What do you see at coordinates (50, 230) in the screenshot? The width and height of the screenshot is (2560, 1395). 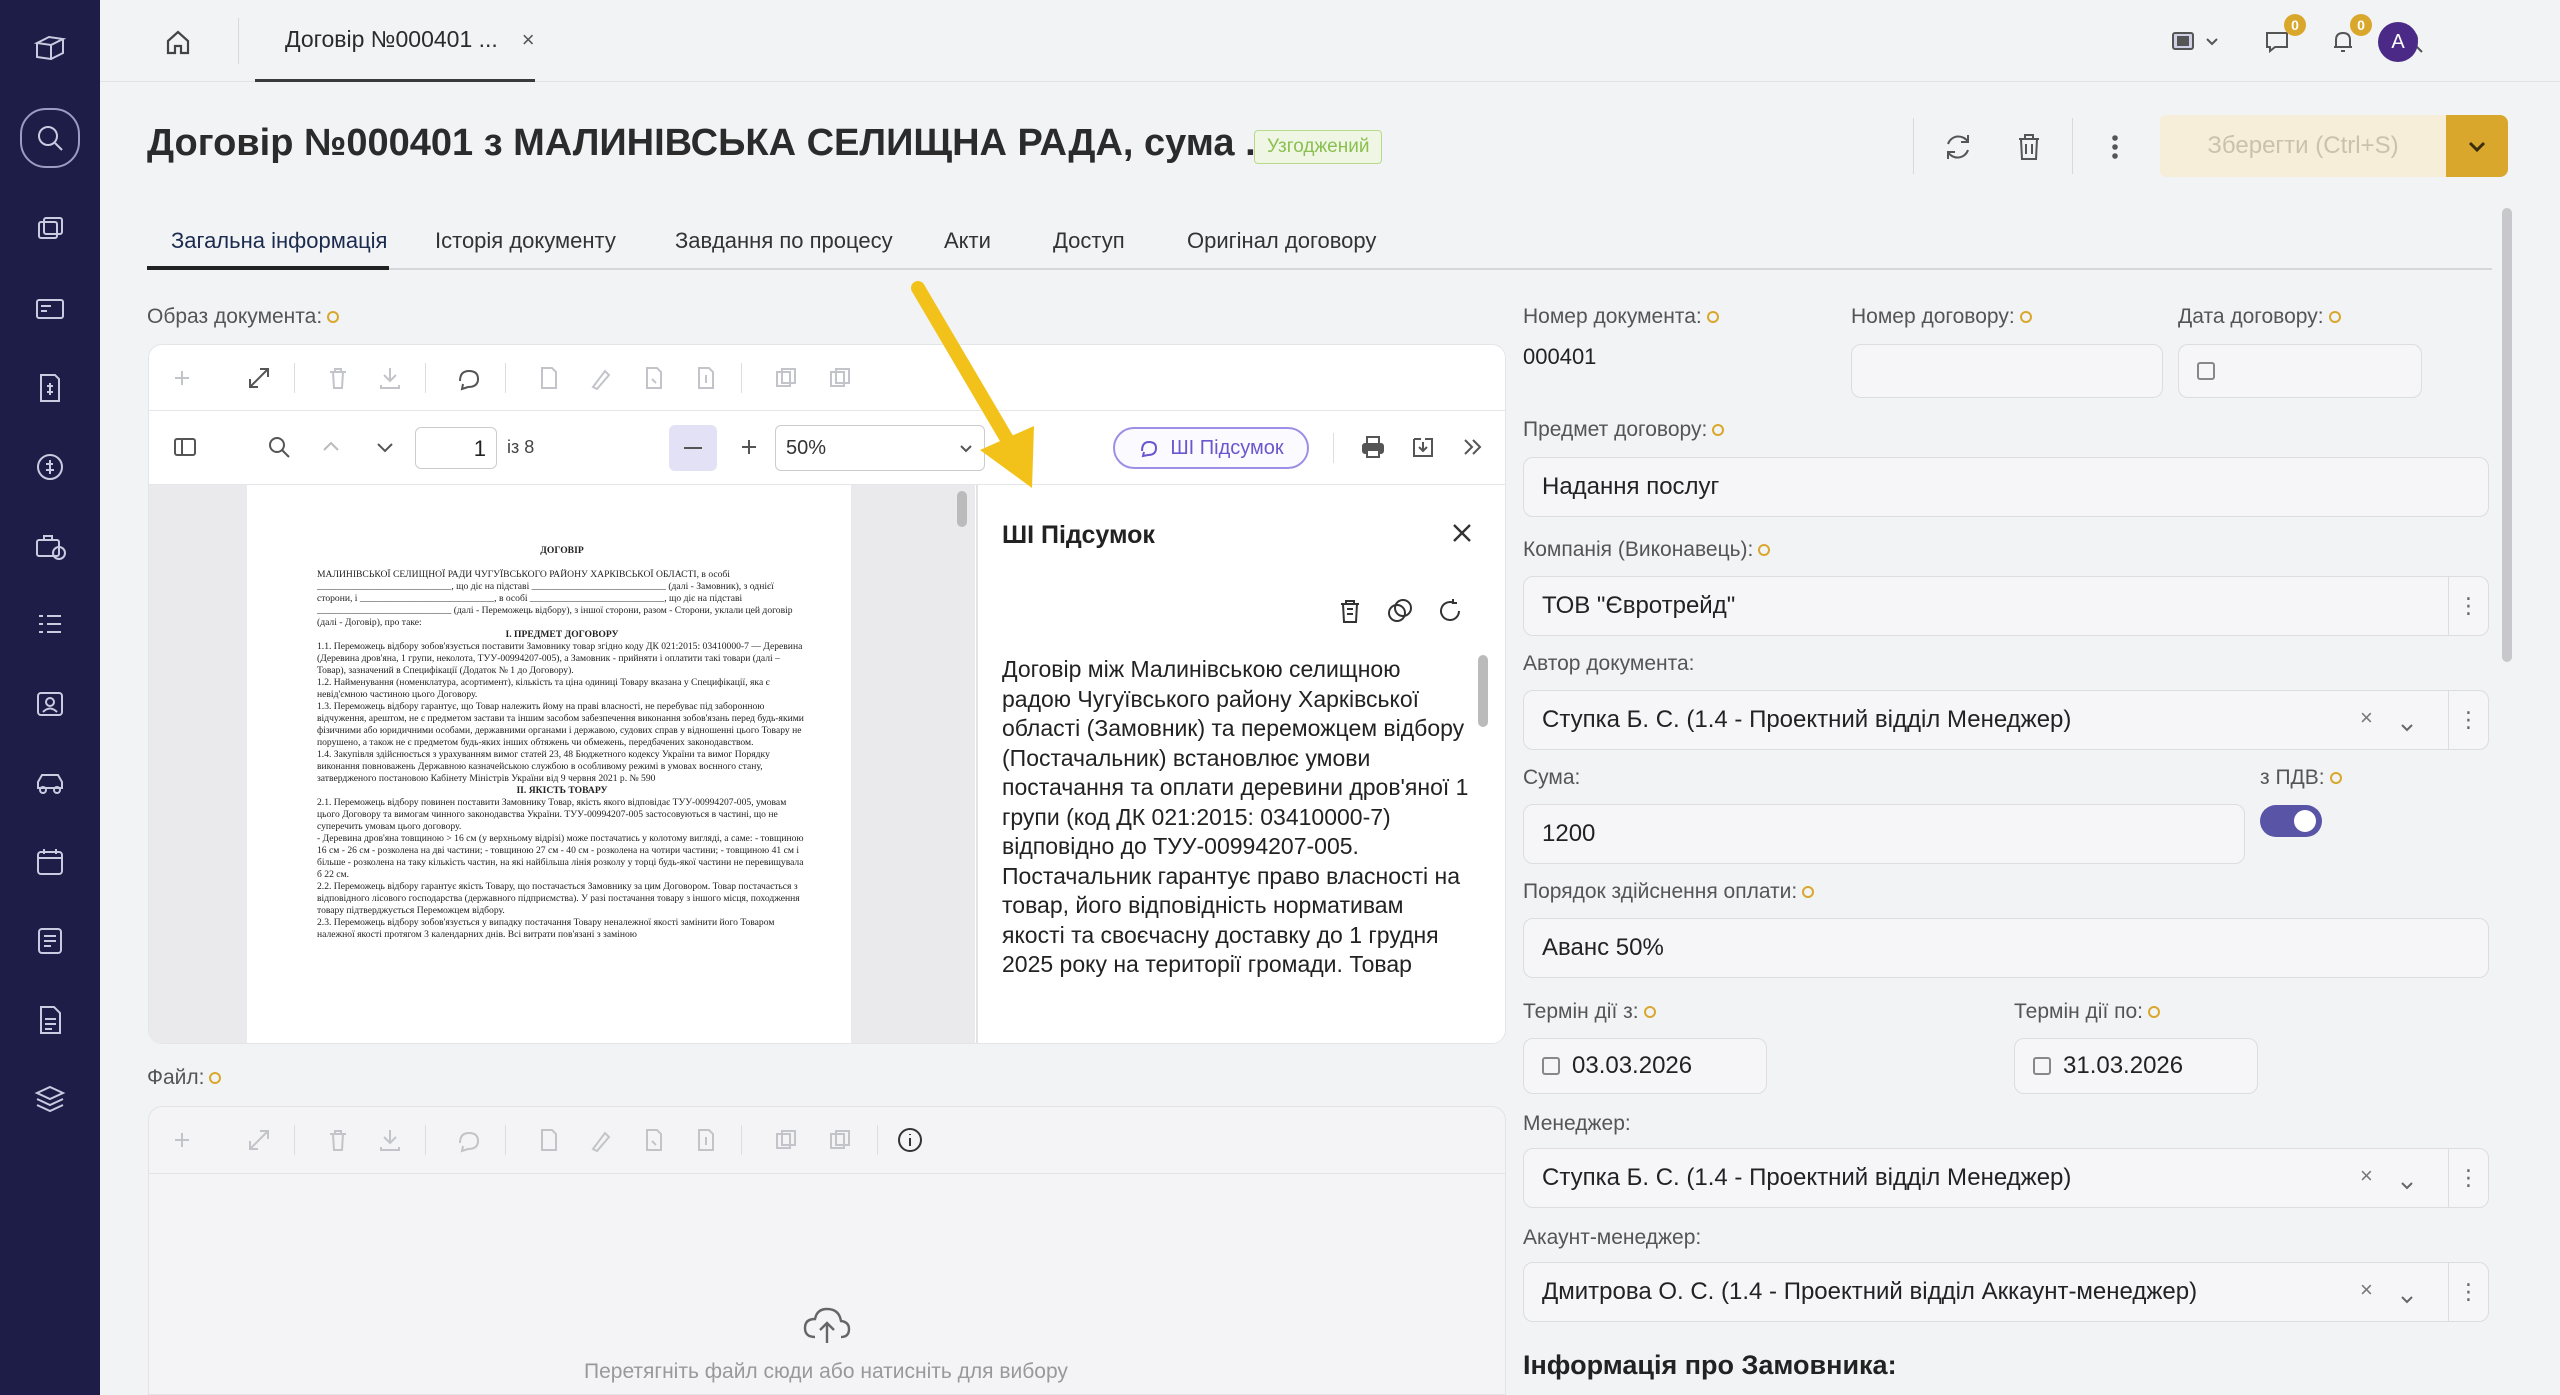 I see `rail-documents-icon` at bounding box center [50, 230].